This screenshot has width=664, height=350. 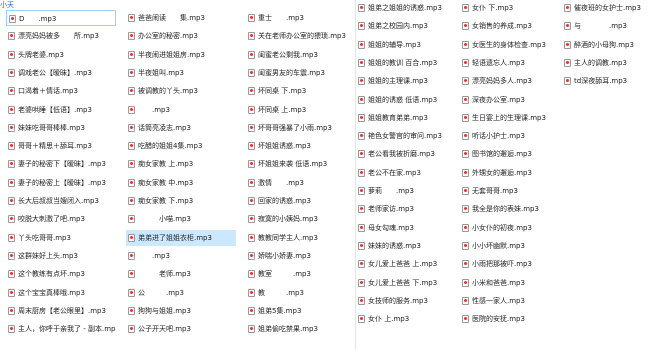 What do you see at coordinates (181, 219) in the screenshot?
I see `file-item: 小喵.mp3` at bounding box center [181, 219].